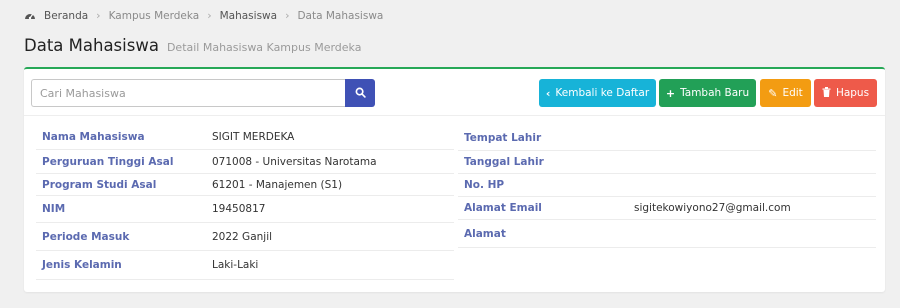 This screenshot has height=308, width=900. I want to click on detail-row-alamat-email: Alamat Email sigitekowiyono27@gmail.com, so click(667, 208).